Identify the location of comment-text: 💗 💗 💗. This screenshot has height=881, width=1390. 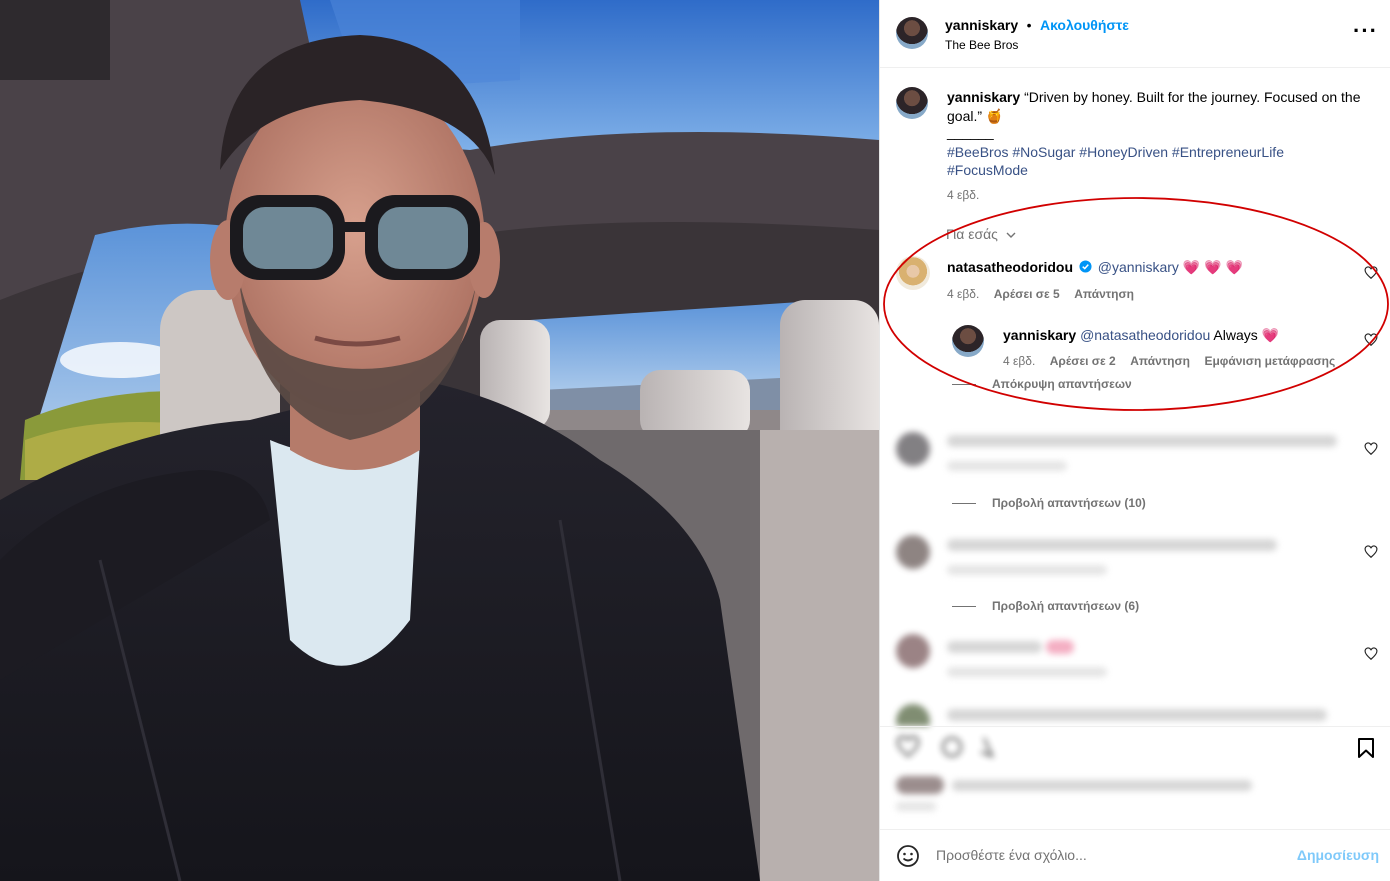
(1212, 267).